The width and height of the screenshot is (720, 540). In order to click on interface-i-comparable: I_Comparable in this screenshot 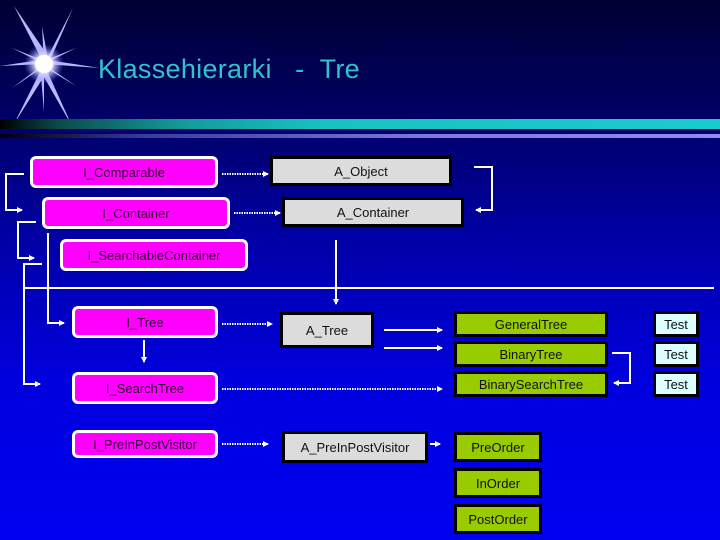, I will do `click(124, 172)`.